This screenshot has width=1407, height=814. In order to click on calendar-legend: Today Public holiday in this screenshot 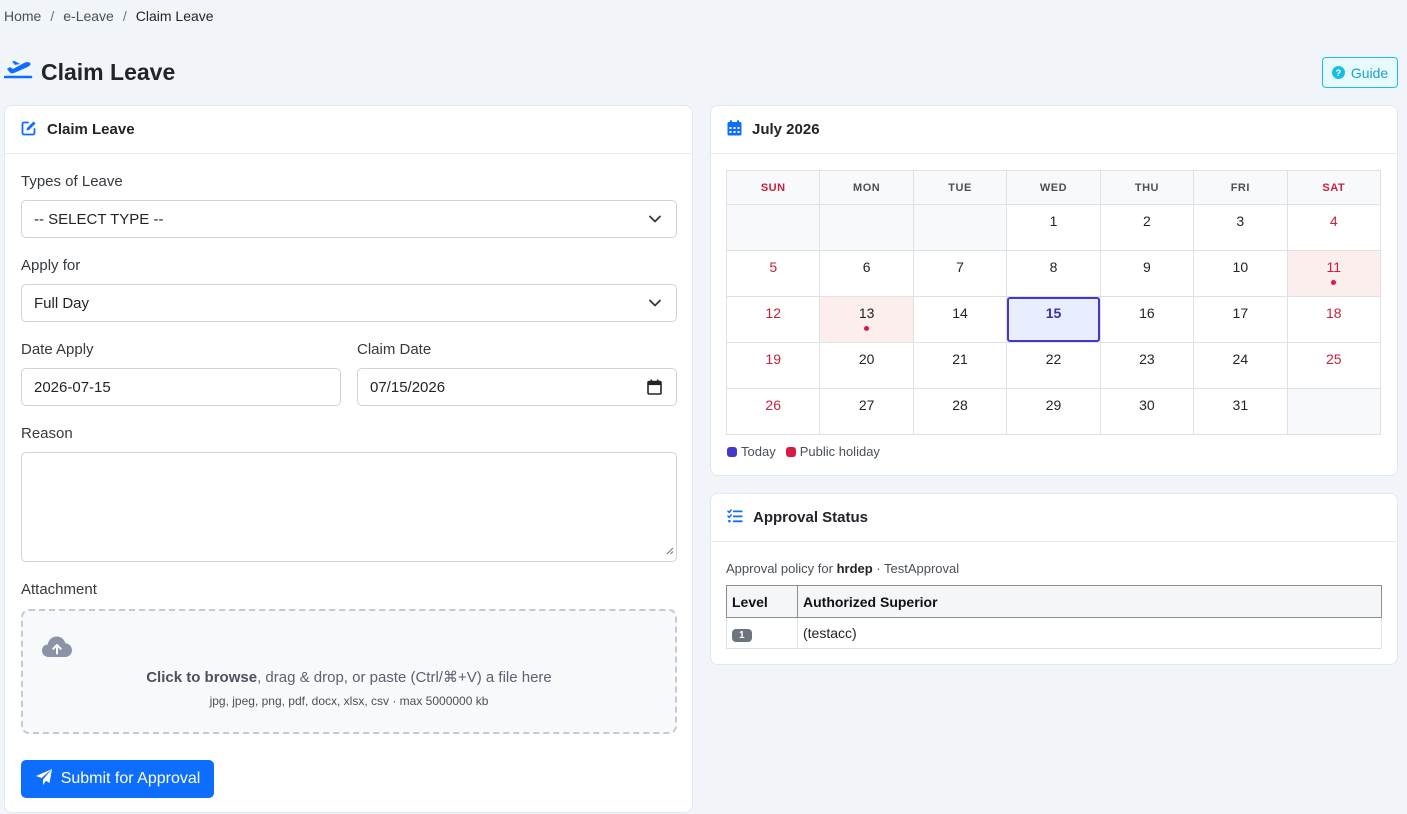, I will do `click(803, 451)`.